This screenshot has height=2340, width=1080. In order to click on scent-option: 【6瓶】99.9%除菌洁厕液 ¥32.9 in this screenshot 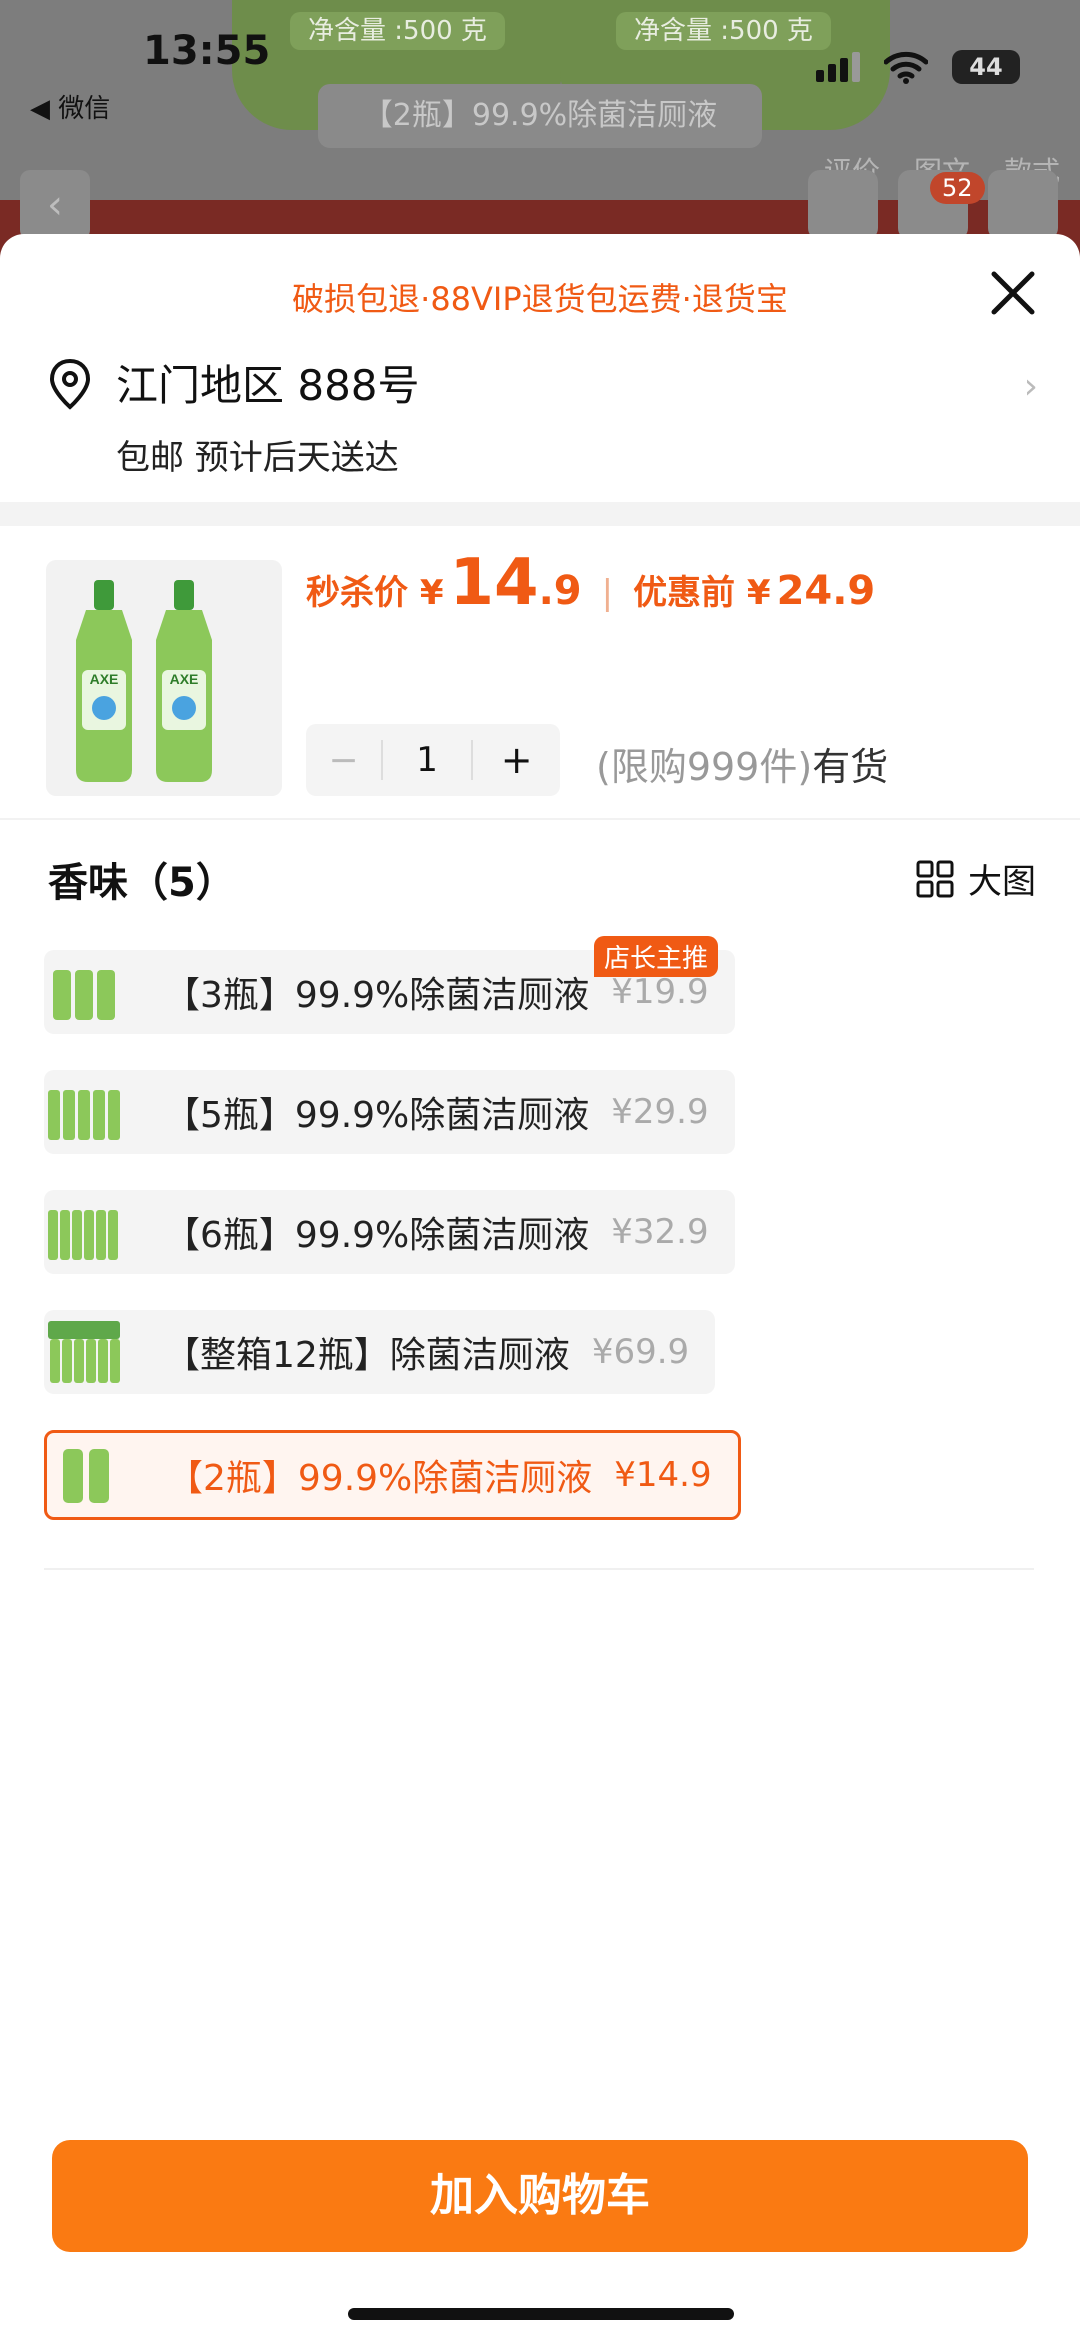, I will do `click(389, 1232)`.